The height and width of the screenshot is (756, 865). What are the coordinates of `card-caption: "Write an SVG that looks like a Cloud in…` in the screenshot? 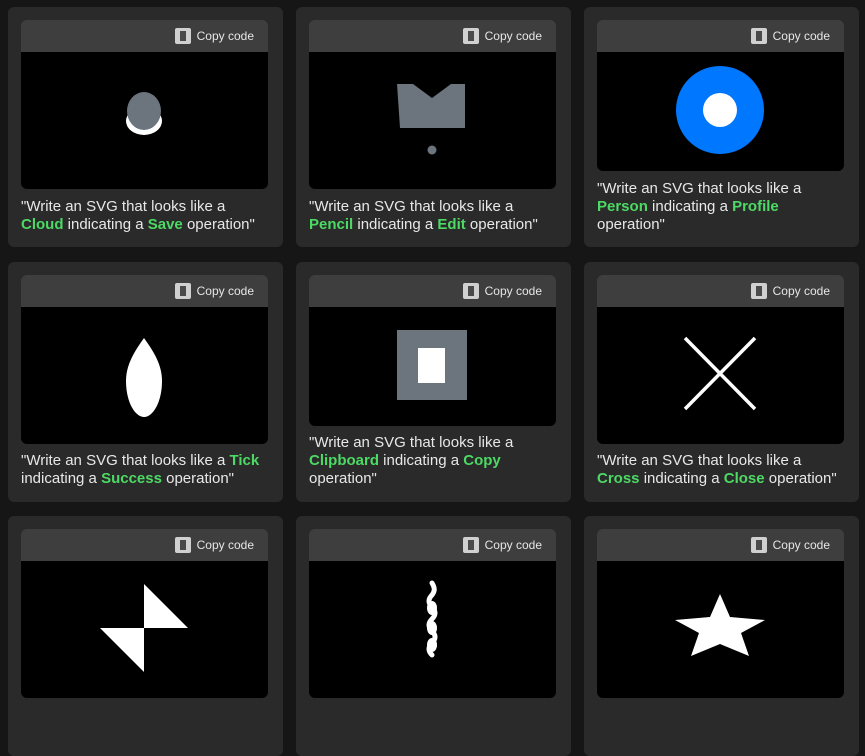 It's located at (138, 215).